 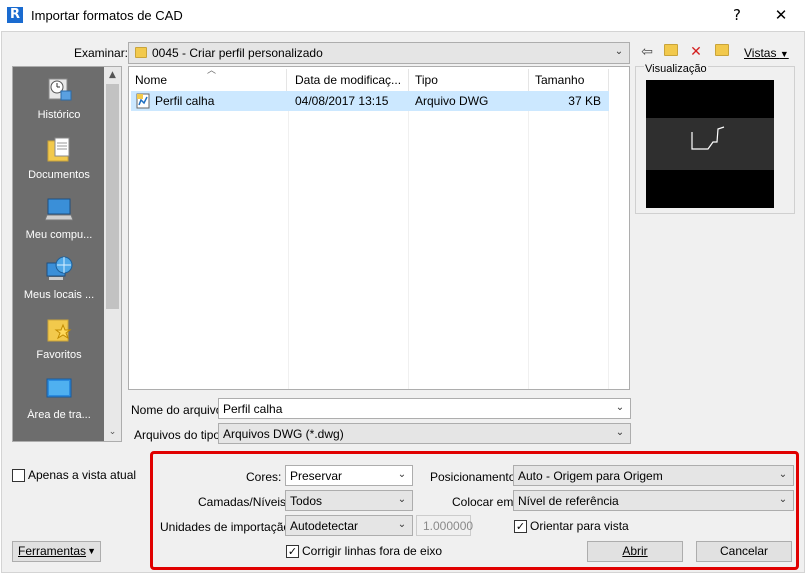 I want to click on file-modified: 04/08/2017 13:15, so click(x=342, y=101).